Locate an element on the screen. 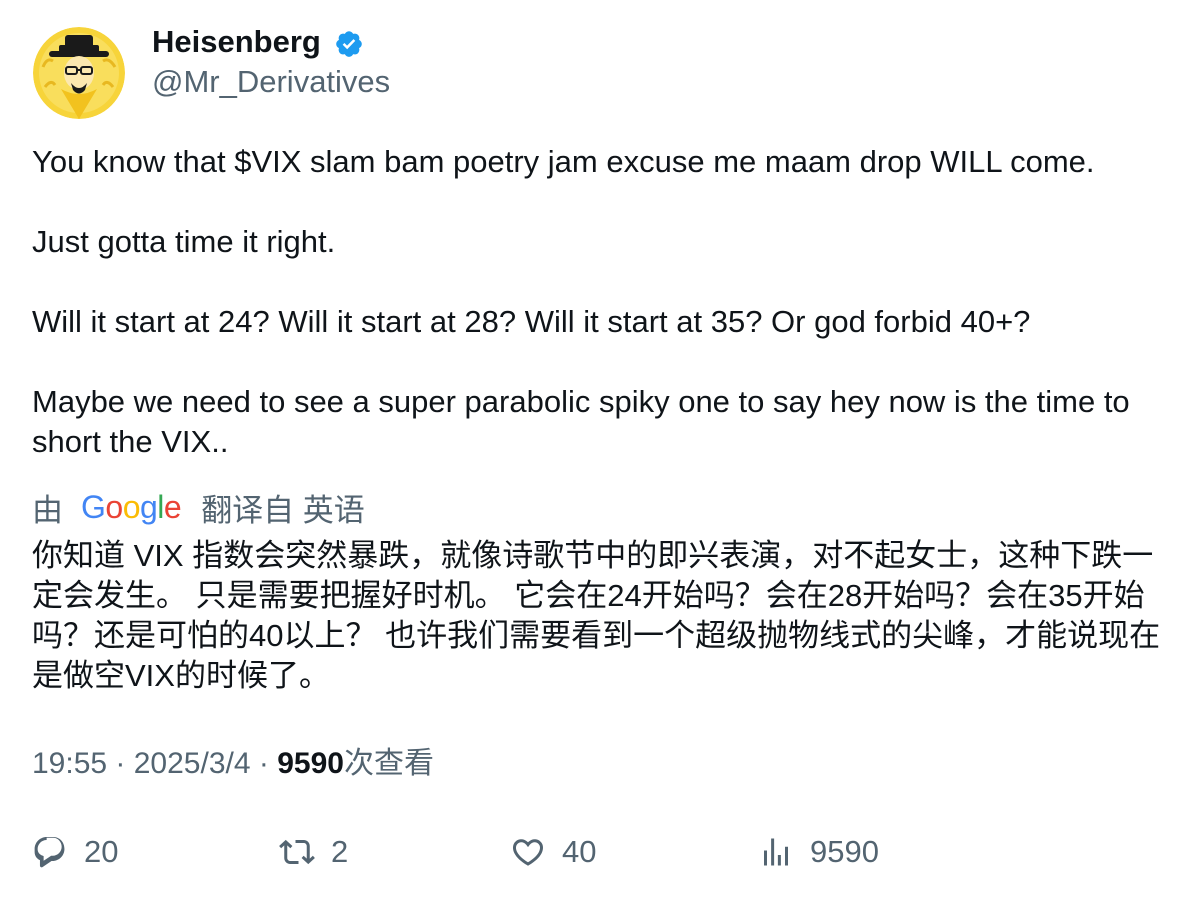 Image resolution: width=1196 pixels, height=898 pixels. heart-icon is located at coordinates (528, 852).